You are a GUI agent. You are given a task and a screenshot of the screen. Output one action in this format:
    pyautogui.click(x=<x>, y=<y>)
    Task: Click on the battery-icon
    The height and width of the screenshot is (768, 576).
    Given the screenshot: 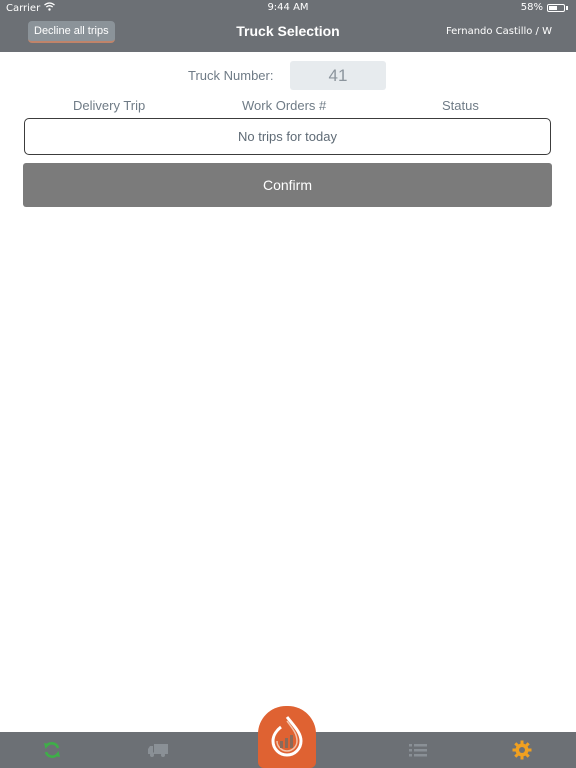 What is the action you would take?
    pyautogui.click(x=556, y=7)
    